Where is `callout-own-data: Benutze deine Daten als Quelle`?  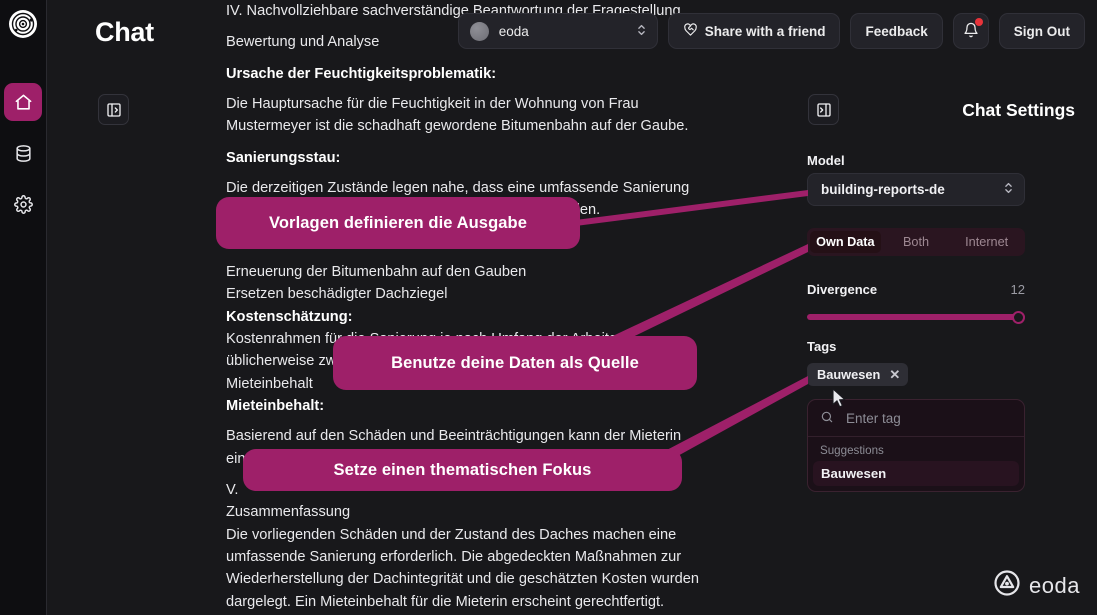
callout-own-data: Benutze deine Daten als Quelle is located at coordinates (515, 363).